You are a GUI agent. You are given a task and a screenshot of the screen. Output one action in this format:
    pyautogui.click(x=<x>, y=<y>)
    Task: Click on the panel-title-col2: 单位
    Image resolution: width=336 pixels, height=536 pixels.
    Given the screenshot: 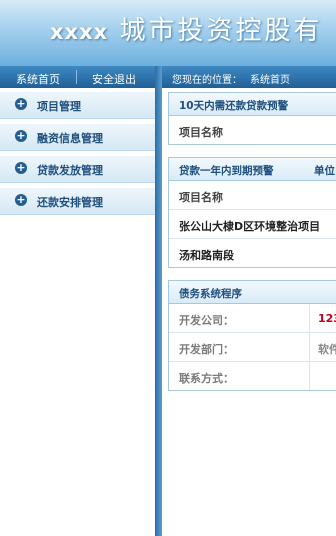 What is the action you would take?
    pyautogui.click(x=324, y=171)
    